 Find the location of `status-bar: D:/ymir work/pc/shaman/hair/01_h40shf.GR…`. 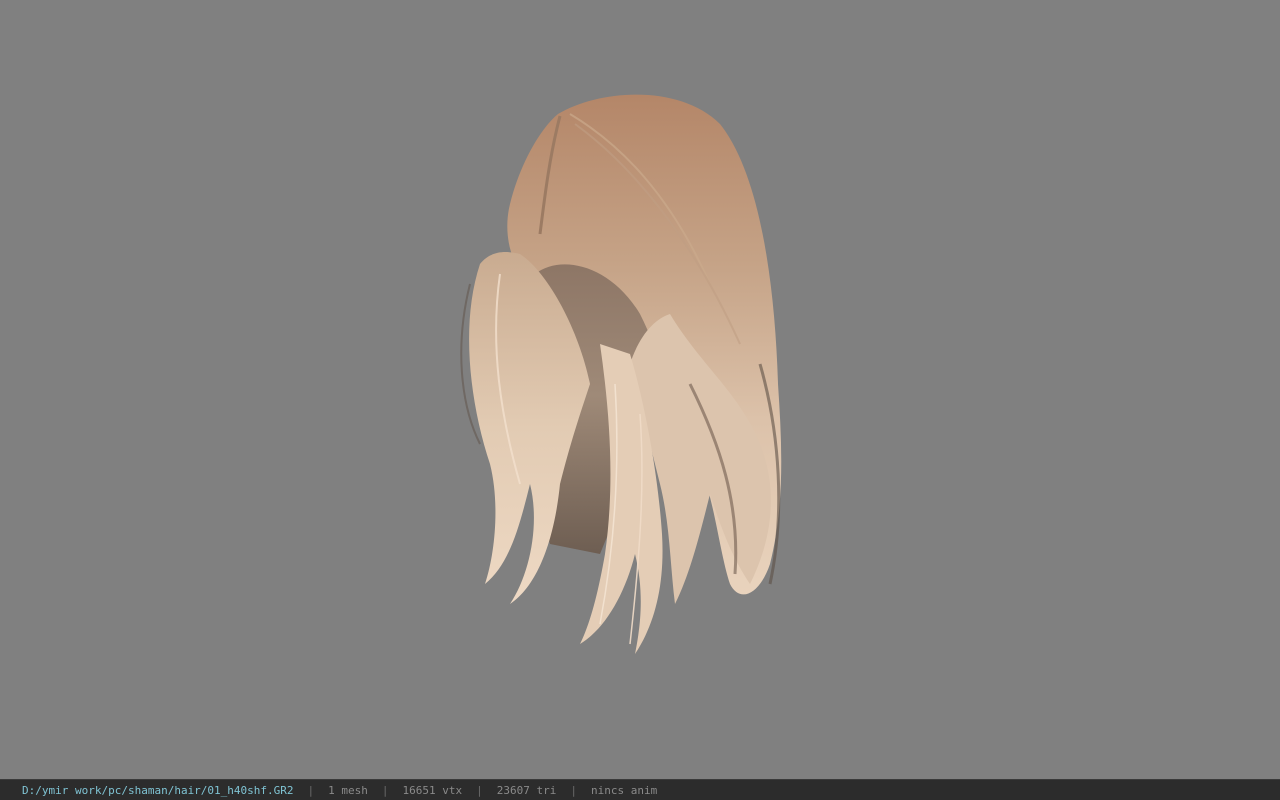

status-bar: D:/ymir work/pc/shaman/hair/01_h40shf.GR… is located at coordinates (640, 789).